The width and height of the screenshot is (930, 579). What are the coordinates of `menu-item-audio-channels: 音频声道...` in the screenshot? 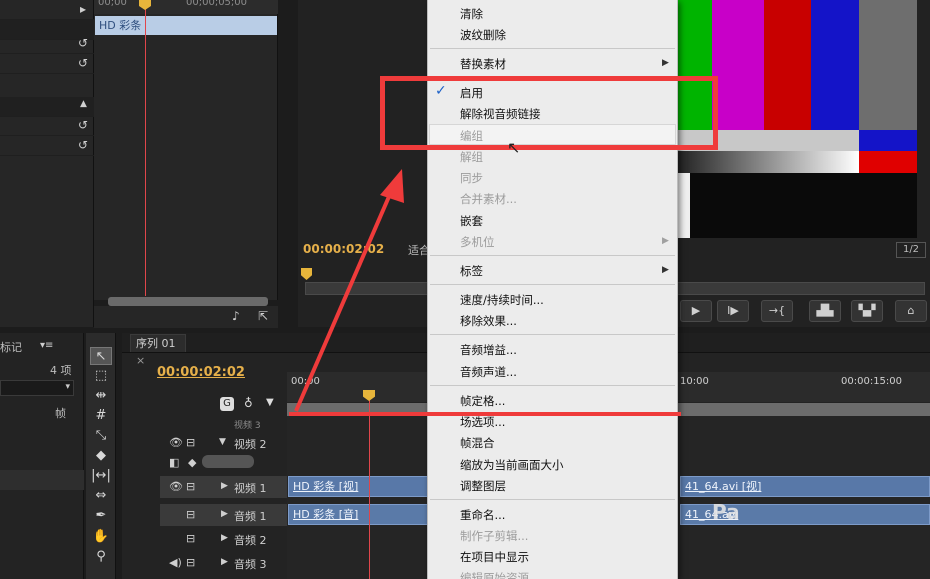 It's located at (488, 372).